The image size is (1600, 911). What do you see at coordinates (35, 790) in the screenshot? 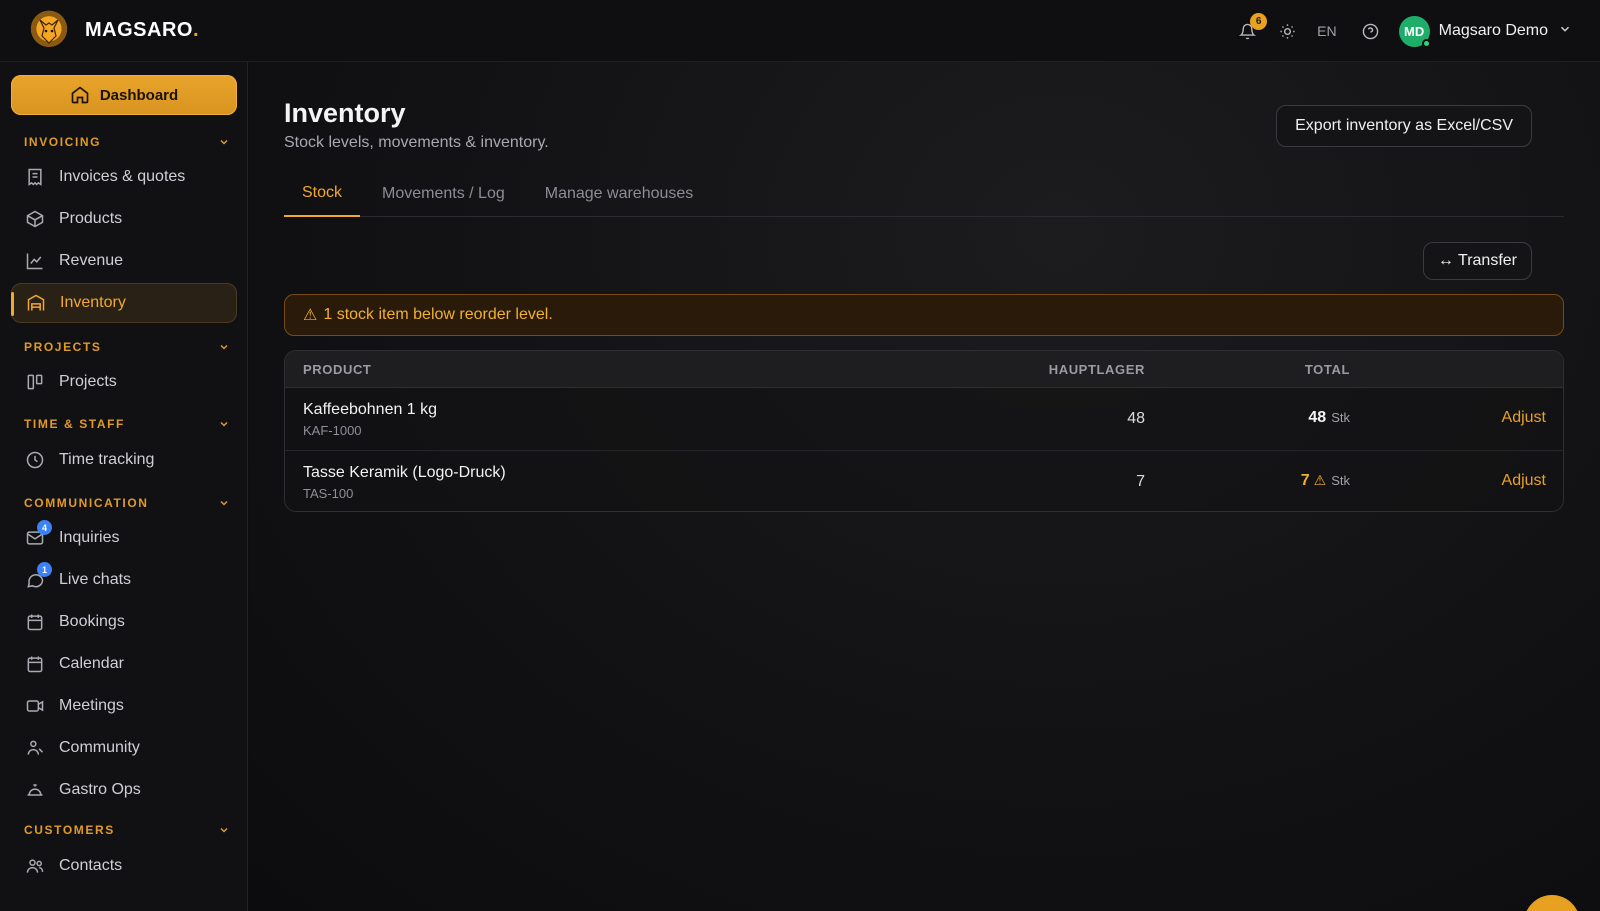
I see `cloche-icon` at bounding box center [35, 790].